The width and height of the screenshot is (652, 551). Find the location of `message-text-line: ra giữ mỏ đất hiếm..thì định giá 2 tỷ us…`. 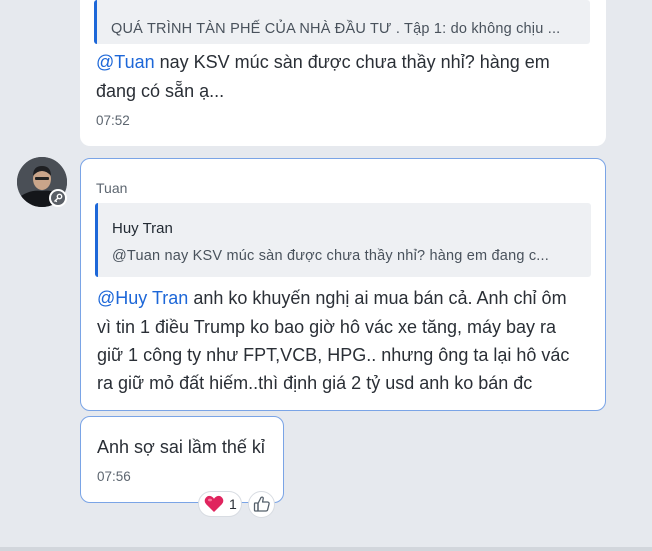

message-text-line: ra giữ mỏ đất hiếm..thì định giá 2 tỷ us… is located at coordinates (315, 383).